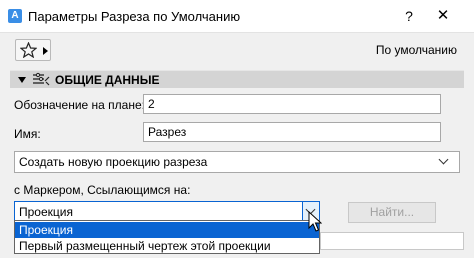 Image resolution: width=474 pixels, height=258 pixels. What do you see at coordinates (315, 221) in the screenshot?
I see `mouse-cursor-icon` at bounding box center [315, 221].